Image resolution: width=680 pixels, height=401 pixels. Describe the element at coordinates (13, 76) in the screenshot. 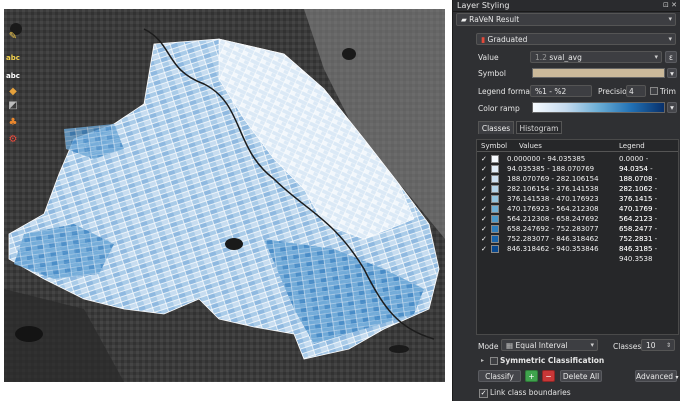

I see `masks-icon: abc` at that location.